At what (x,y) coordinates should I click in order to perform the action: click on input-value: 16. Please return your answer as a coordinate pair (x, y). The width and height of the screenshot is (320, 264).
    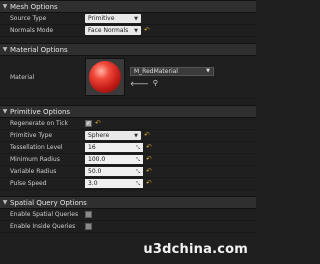
    Looking at the image, I should click on (92, 147).